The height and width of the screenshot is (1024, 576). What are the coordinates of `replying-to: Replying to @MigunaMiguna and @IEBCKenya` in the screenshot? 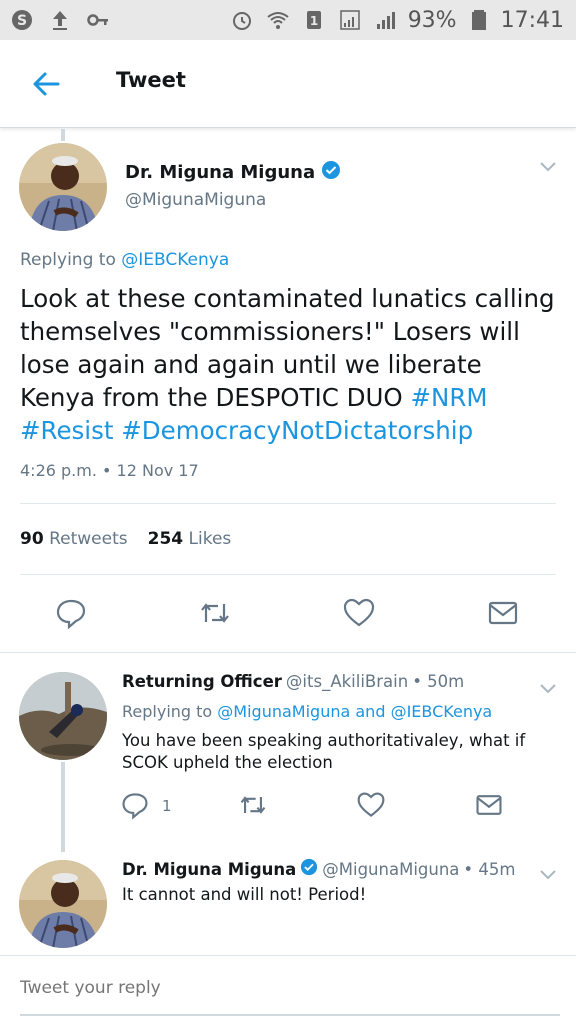 It's located at (307, 711).